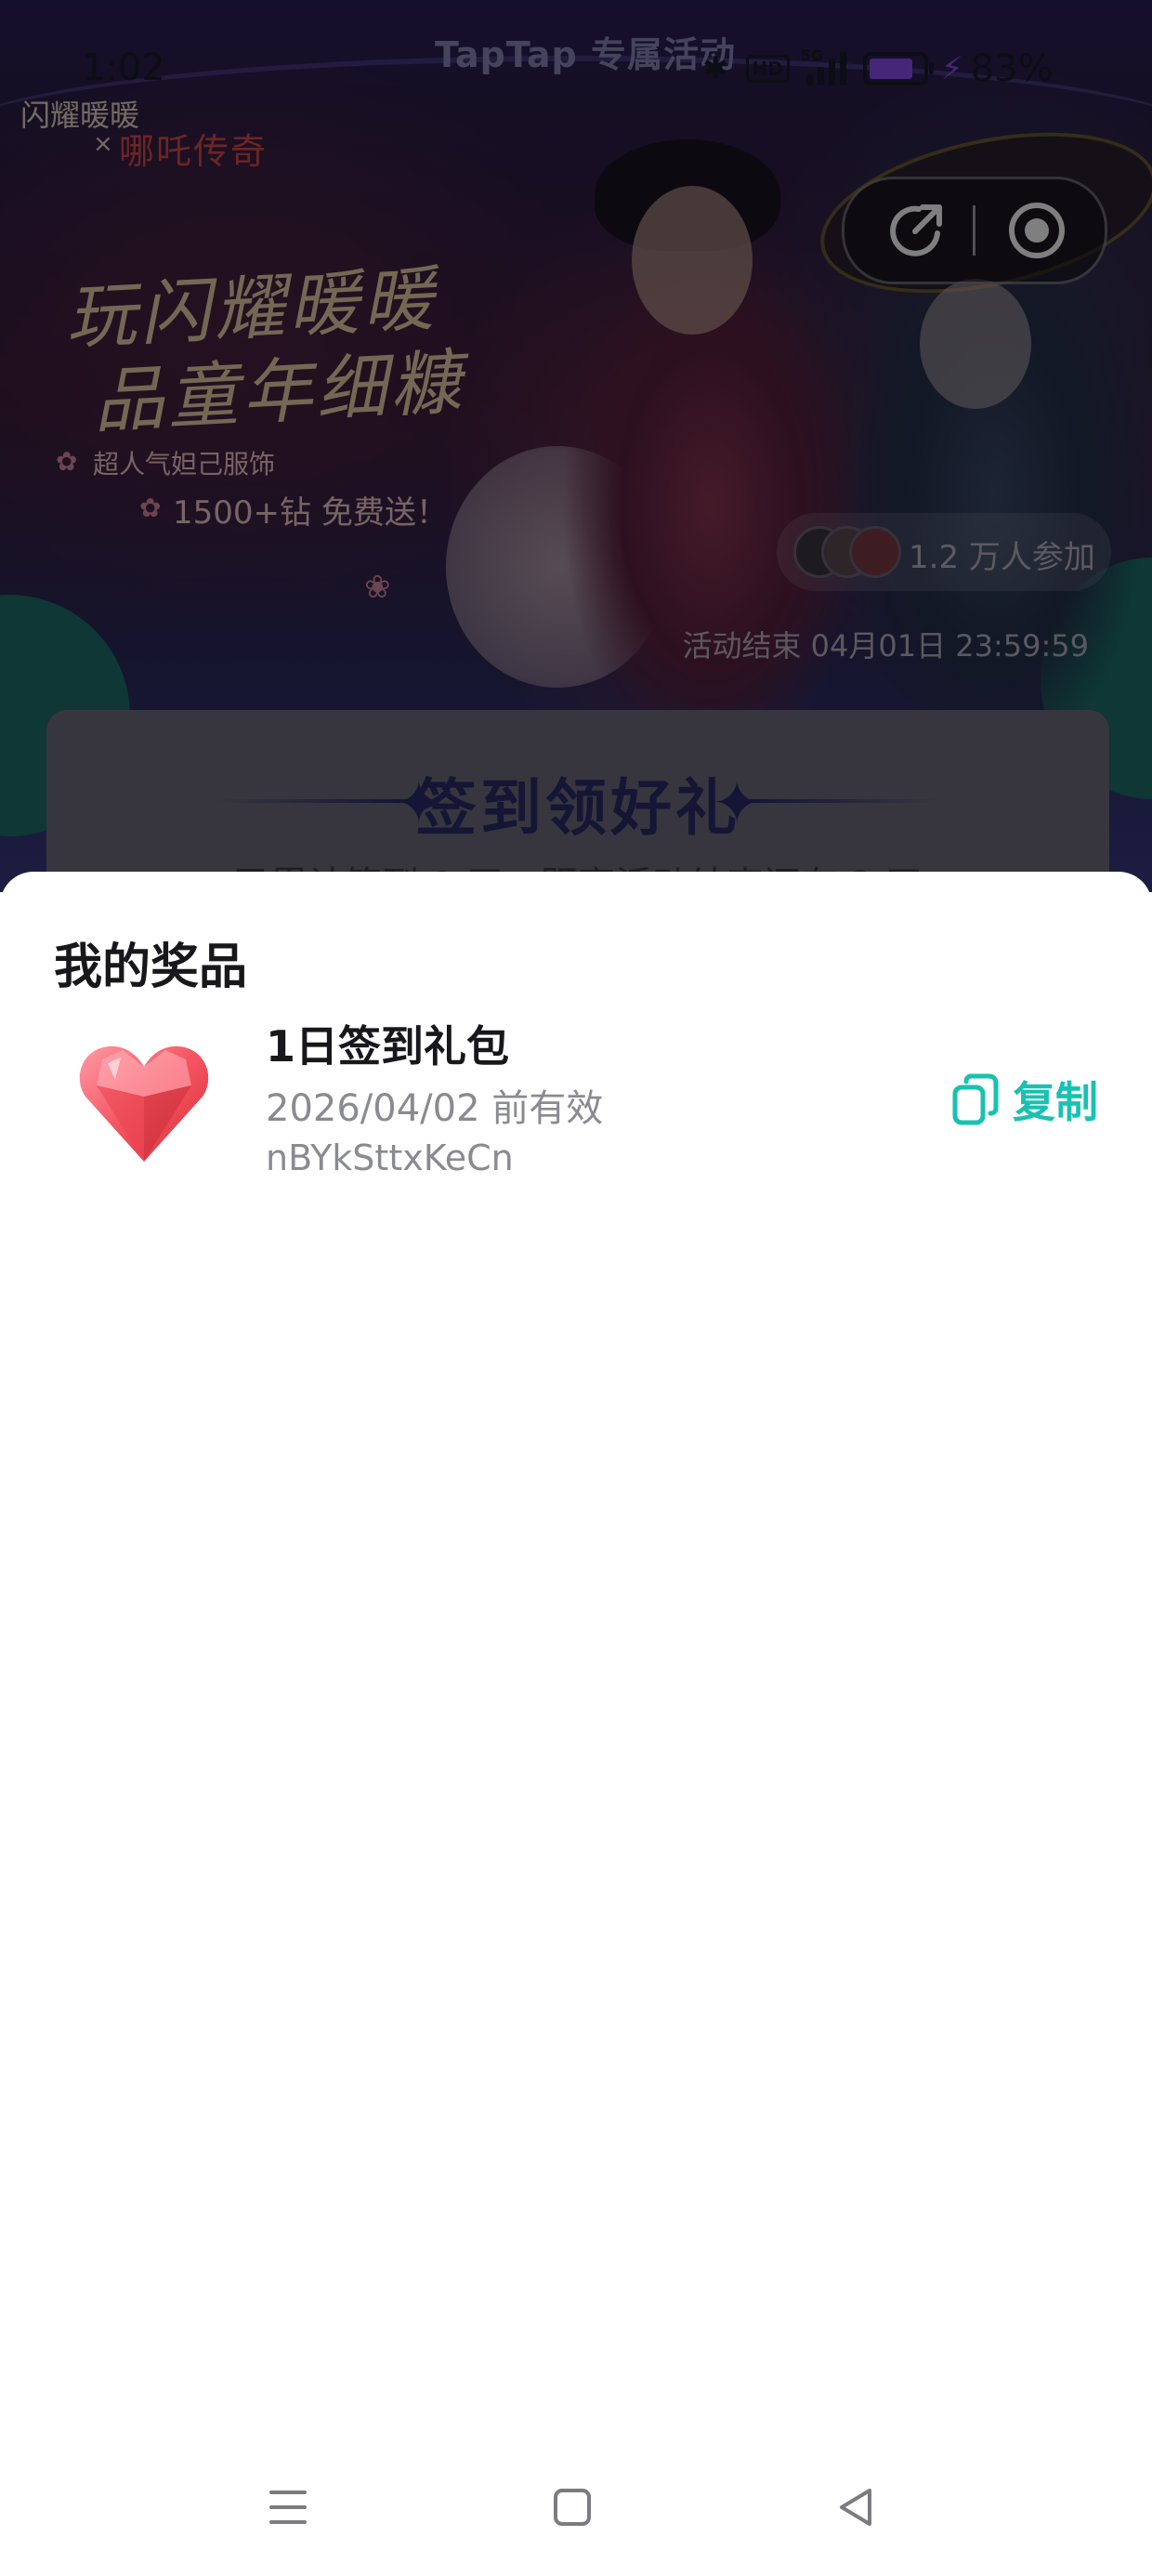 Image resolution: width=1152 pixels, height=2576 pixels. I want to click on prize-name: 1日签到礼包, so click(388, 1046).